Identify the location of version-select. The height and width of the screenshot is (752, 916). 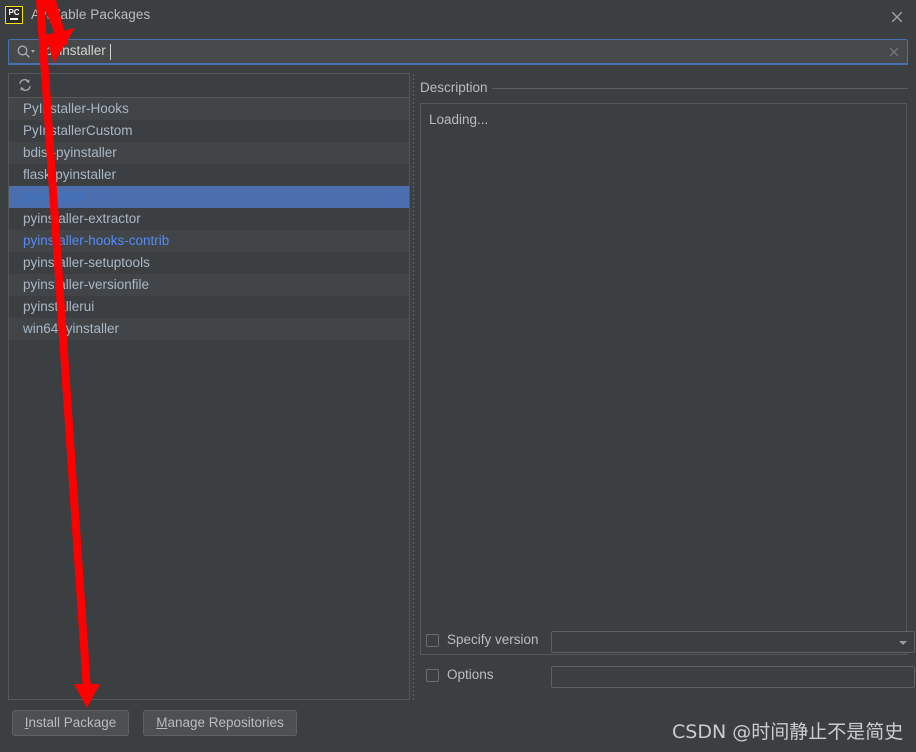
(733, 642).